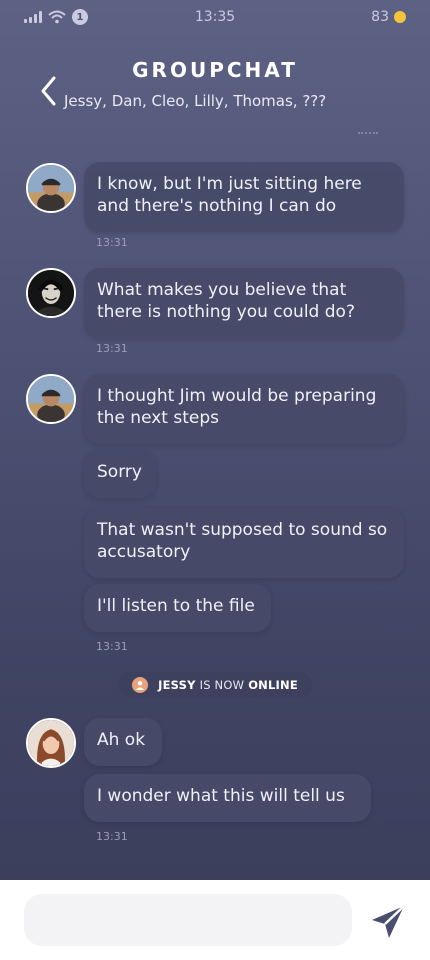  Describe the element at coordinates (273, 685) in the screenshot. I see `notice-status: ONLINE` at that location.